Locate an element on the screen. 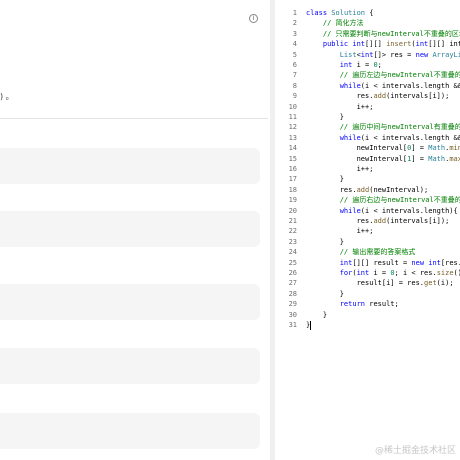 Image resolution: width=460 pixels, height=460 pixels. code-token: { is located at coordinates (371, 13).